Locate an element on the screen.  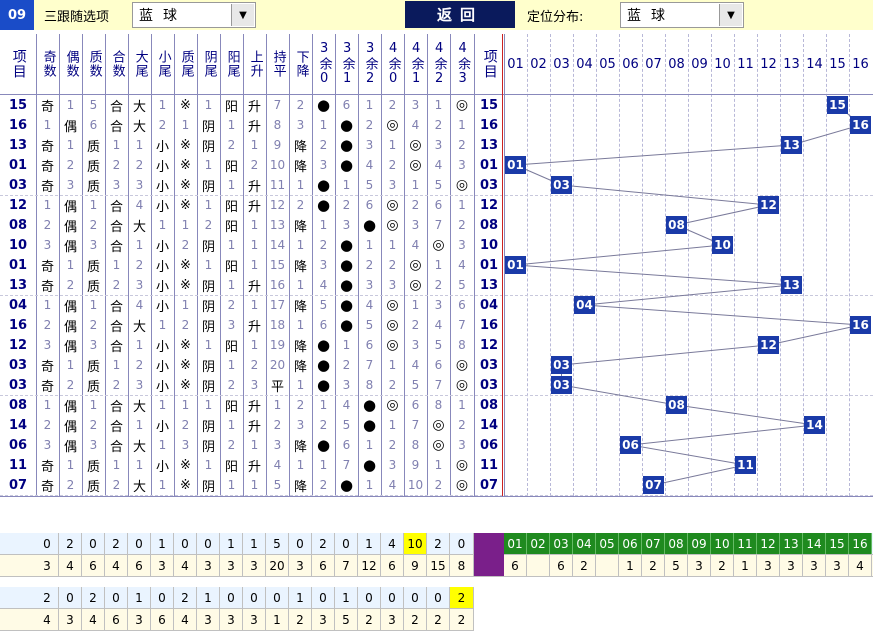
number-header: 01 is located at coordinates (515, 64).